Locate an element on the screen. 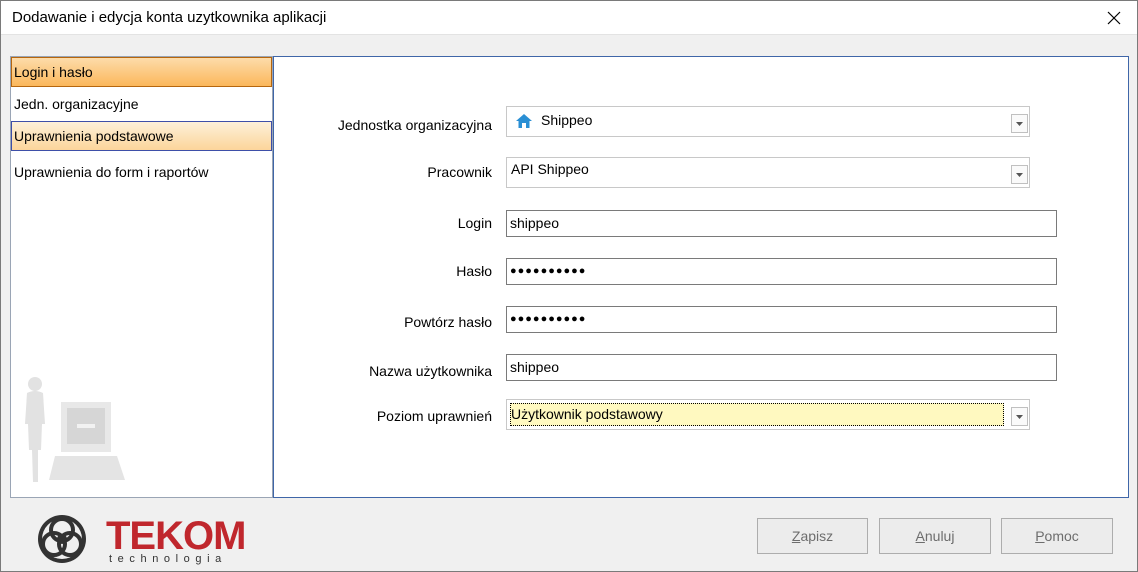 This screenshot has width=1138, height=572. sidebar-item-org-units: Jedn. organizacyjne is located at coordinates (141, 104).